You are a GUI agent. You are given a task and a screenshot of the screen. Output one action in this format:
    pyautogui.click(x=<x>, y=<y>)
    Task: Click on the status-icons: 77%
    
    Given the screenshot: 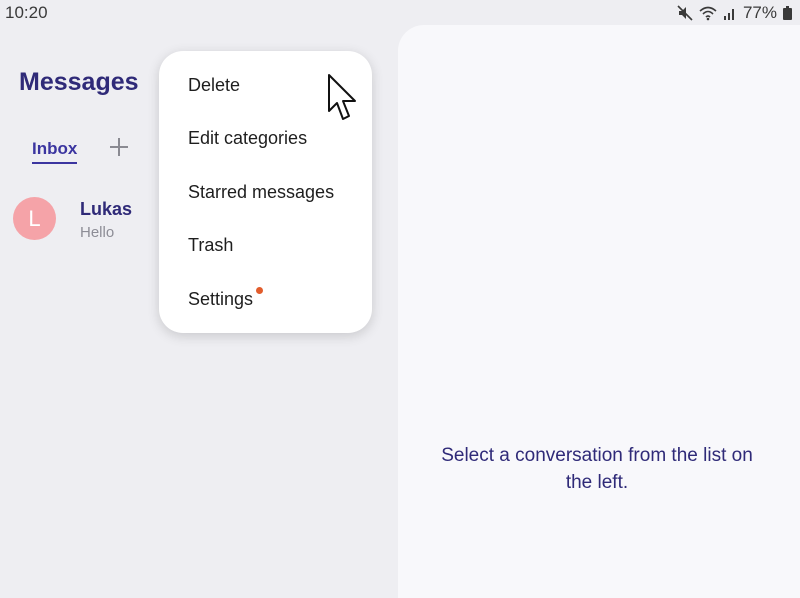 What is the action you would take?
    pyautogui.click(x=734, y=13)
    